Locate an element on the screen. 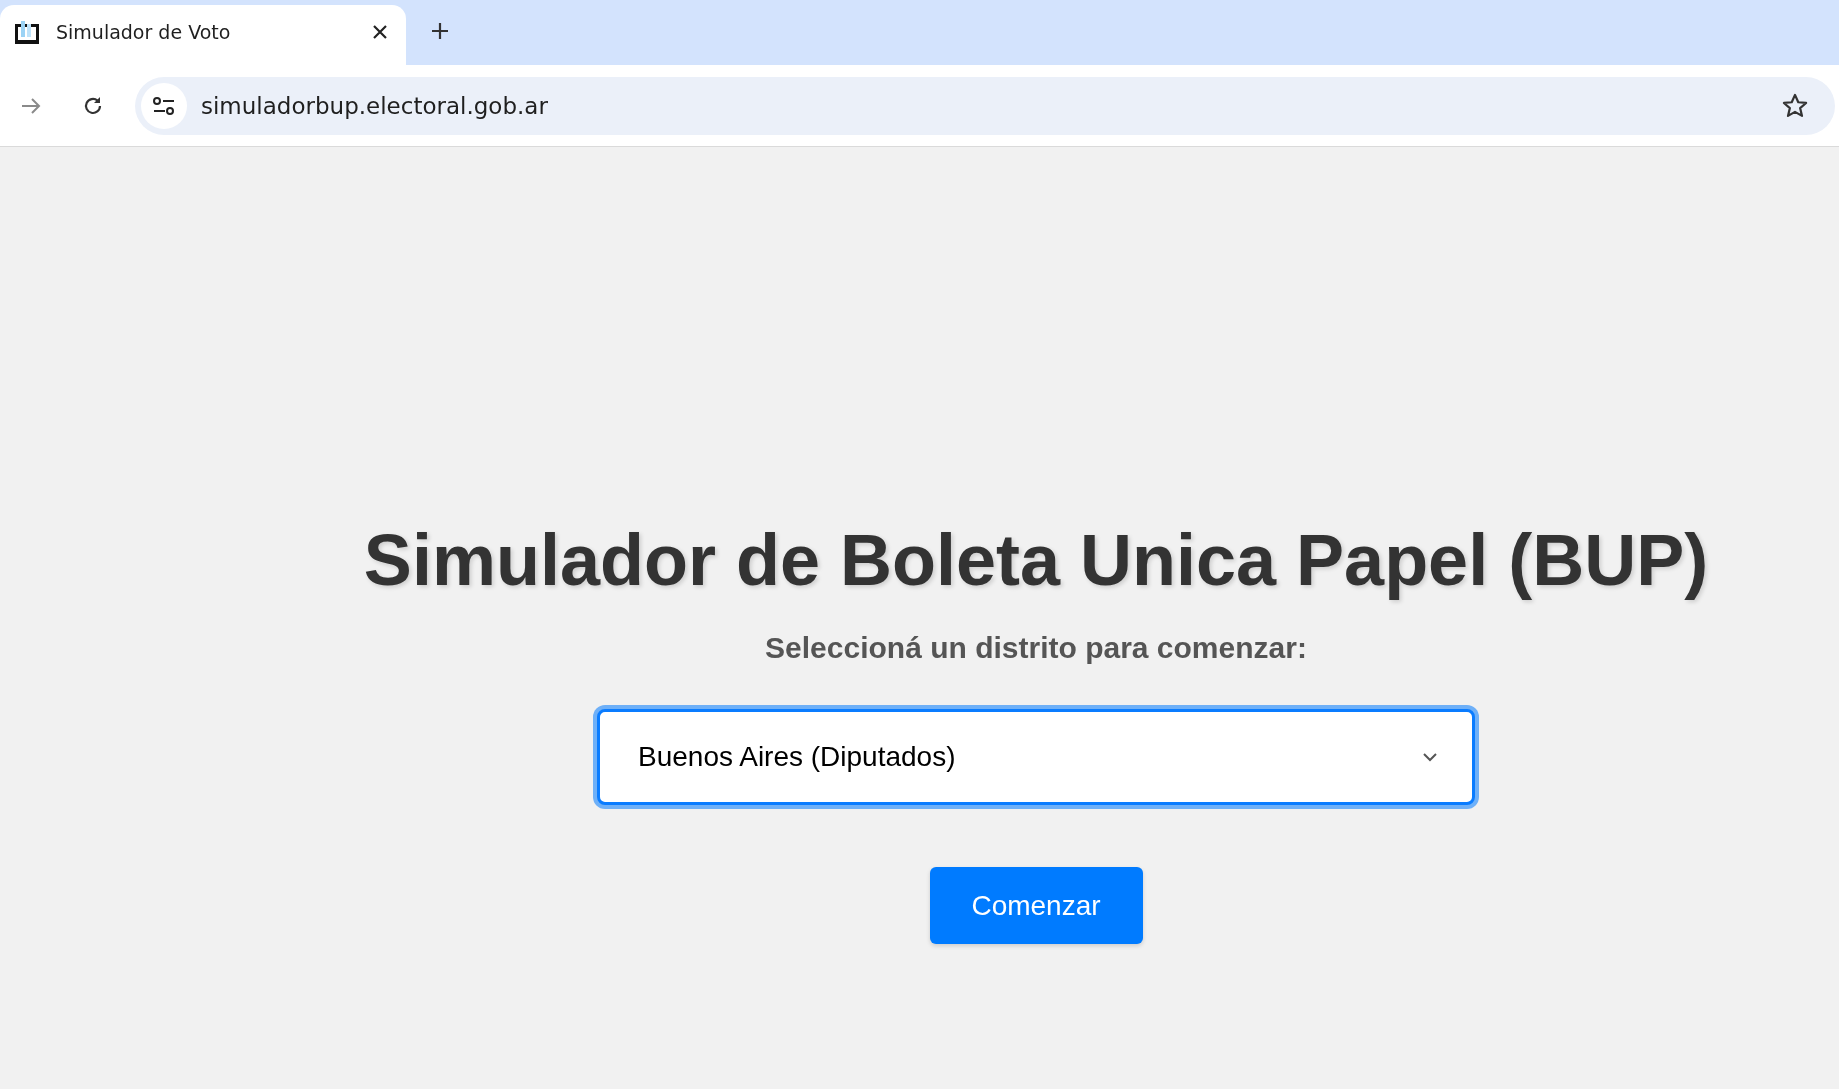 The width and height of the screenshot is (1839, 1089). tab-title: Simulador de Voto is located at coordinates (144, 32).